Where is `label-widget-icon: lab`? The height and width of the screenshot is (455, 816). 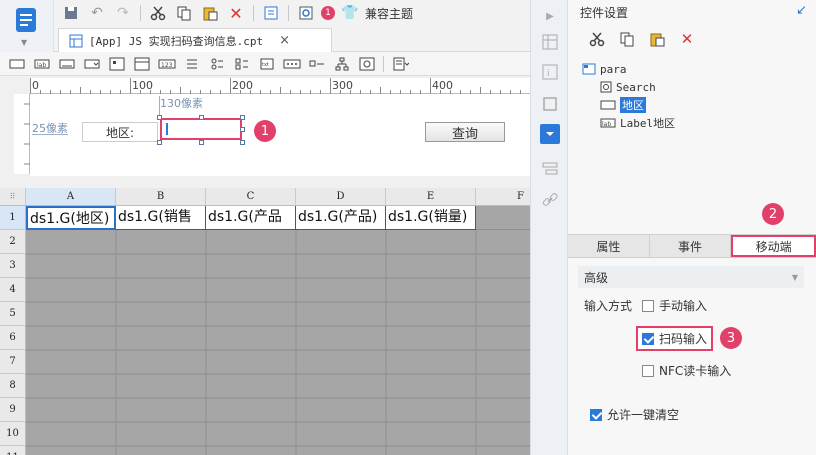 label-widget-icon: lab is located at coordinates (41, 64).